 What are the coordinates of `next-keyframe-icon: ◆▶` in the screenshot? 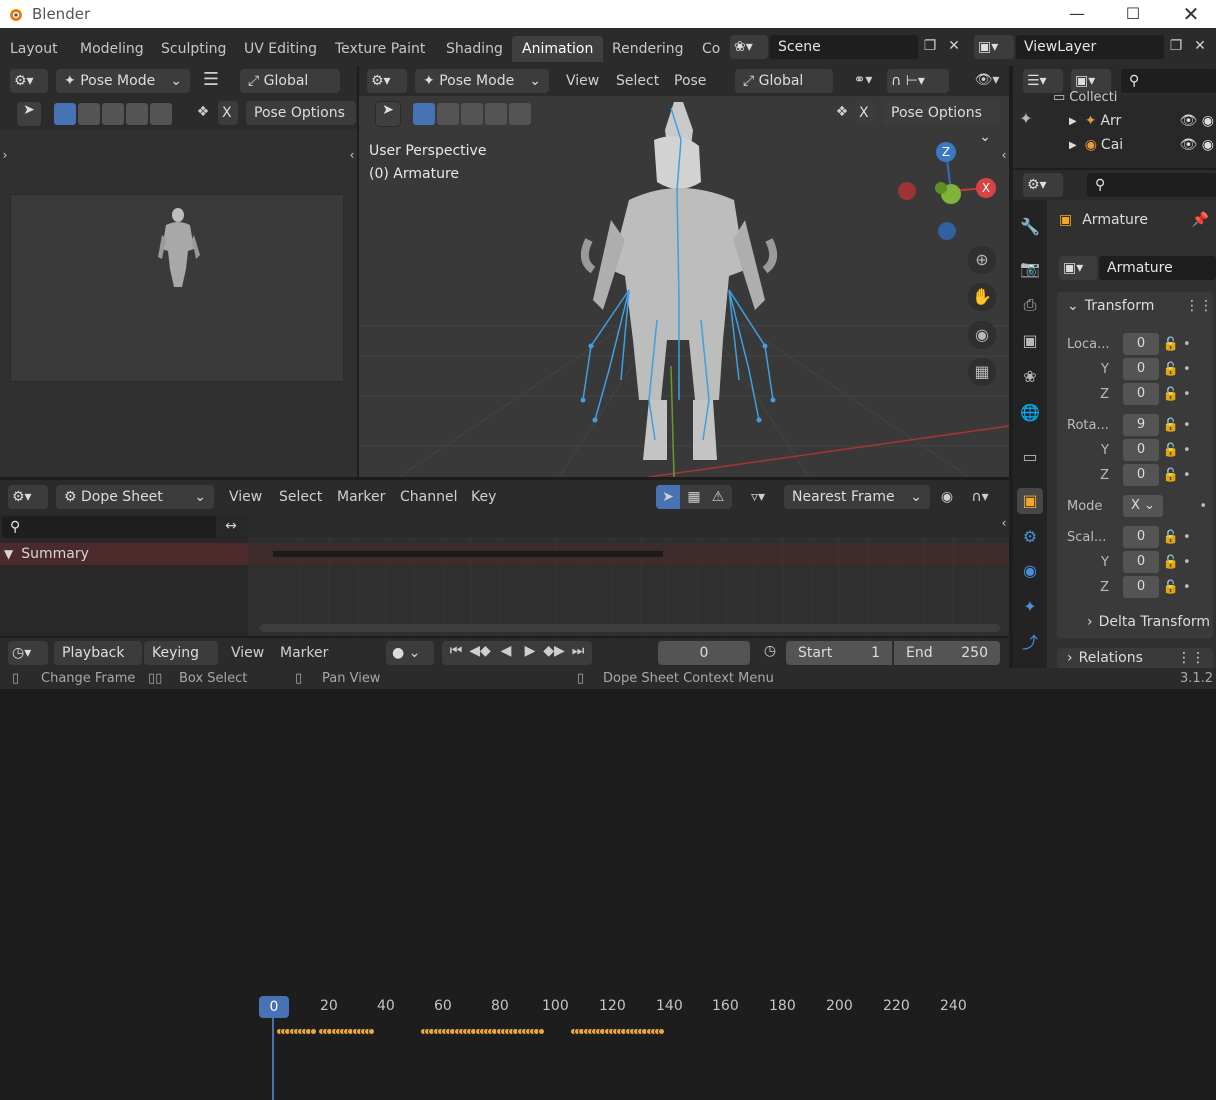 It's located at (554, 651).